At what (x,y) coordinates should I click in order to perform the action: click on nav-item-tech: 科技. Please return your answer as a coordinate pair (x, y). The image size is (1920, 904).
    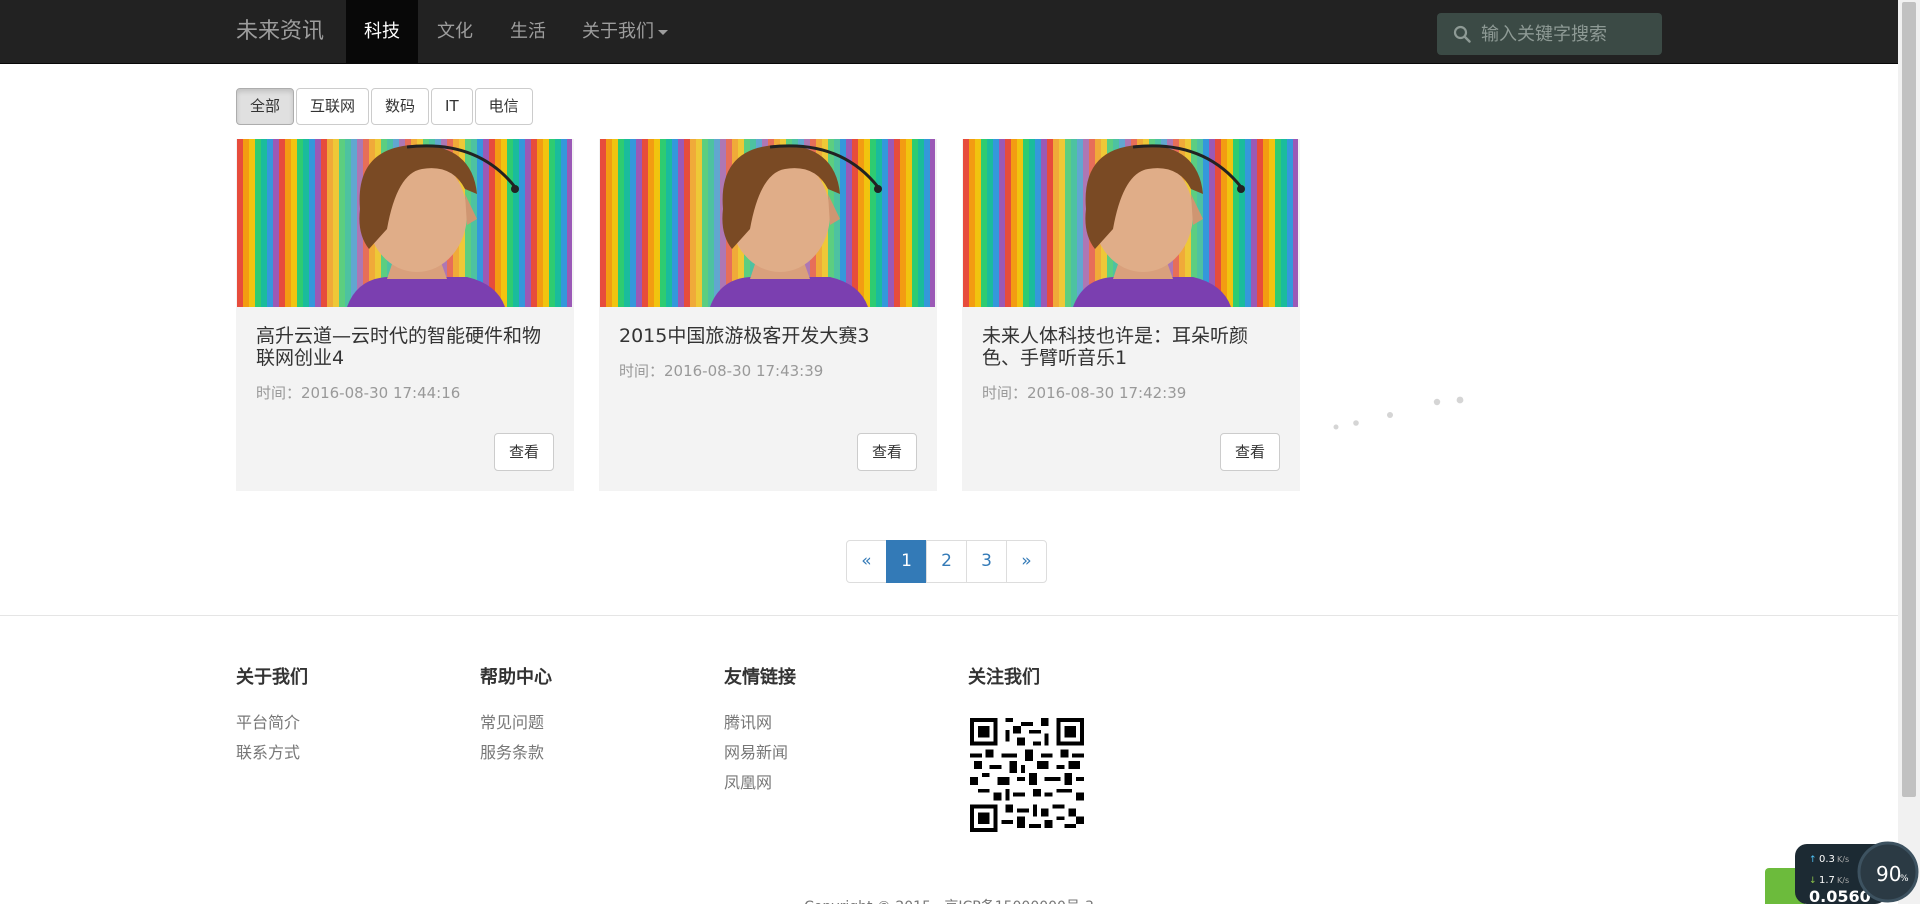
    Looking at the image, I should click on (382, 32).